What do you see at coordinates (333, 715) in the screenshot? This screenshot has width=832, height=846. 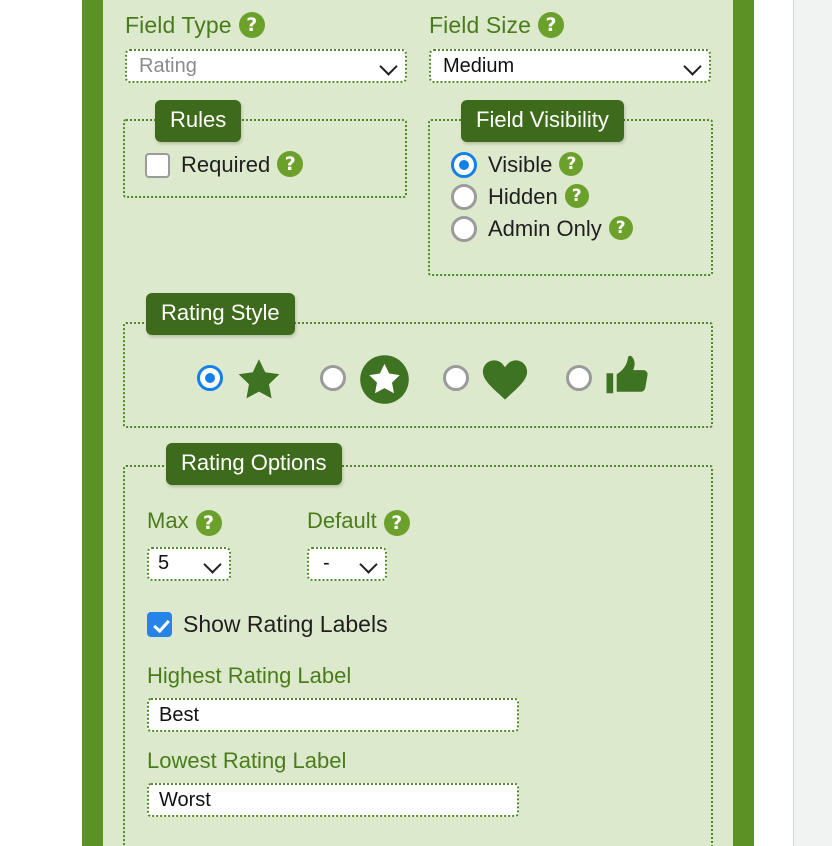 I see `highest-rating-input: Best` at bounding box center [333, 715].